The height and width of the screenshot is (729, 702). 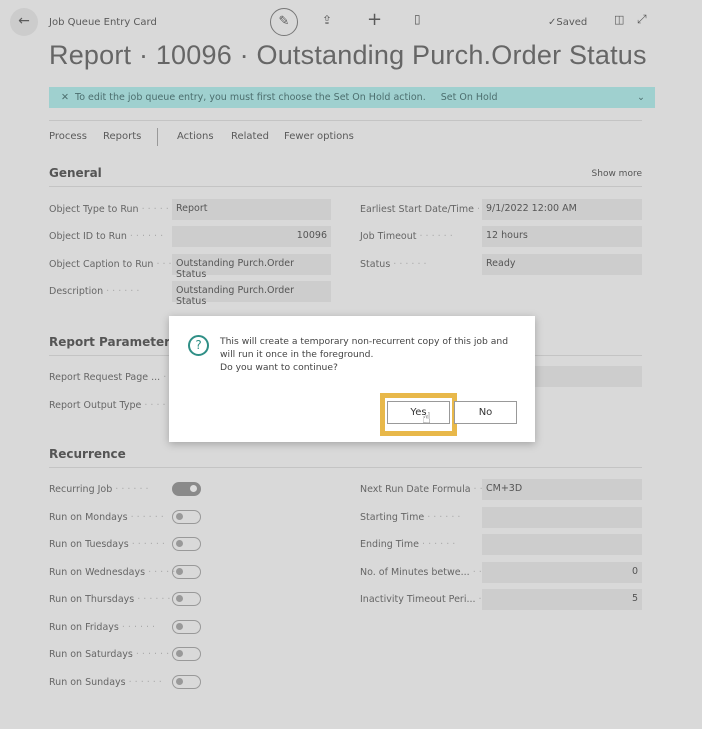 I want to click on set-on-hold-link: Set On Hold, so click(x=469, y=97).